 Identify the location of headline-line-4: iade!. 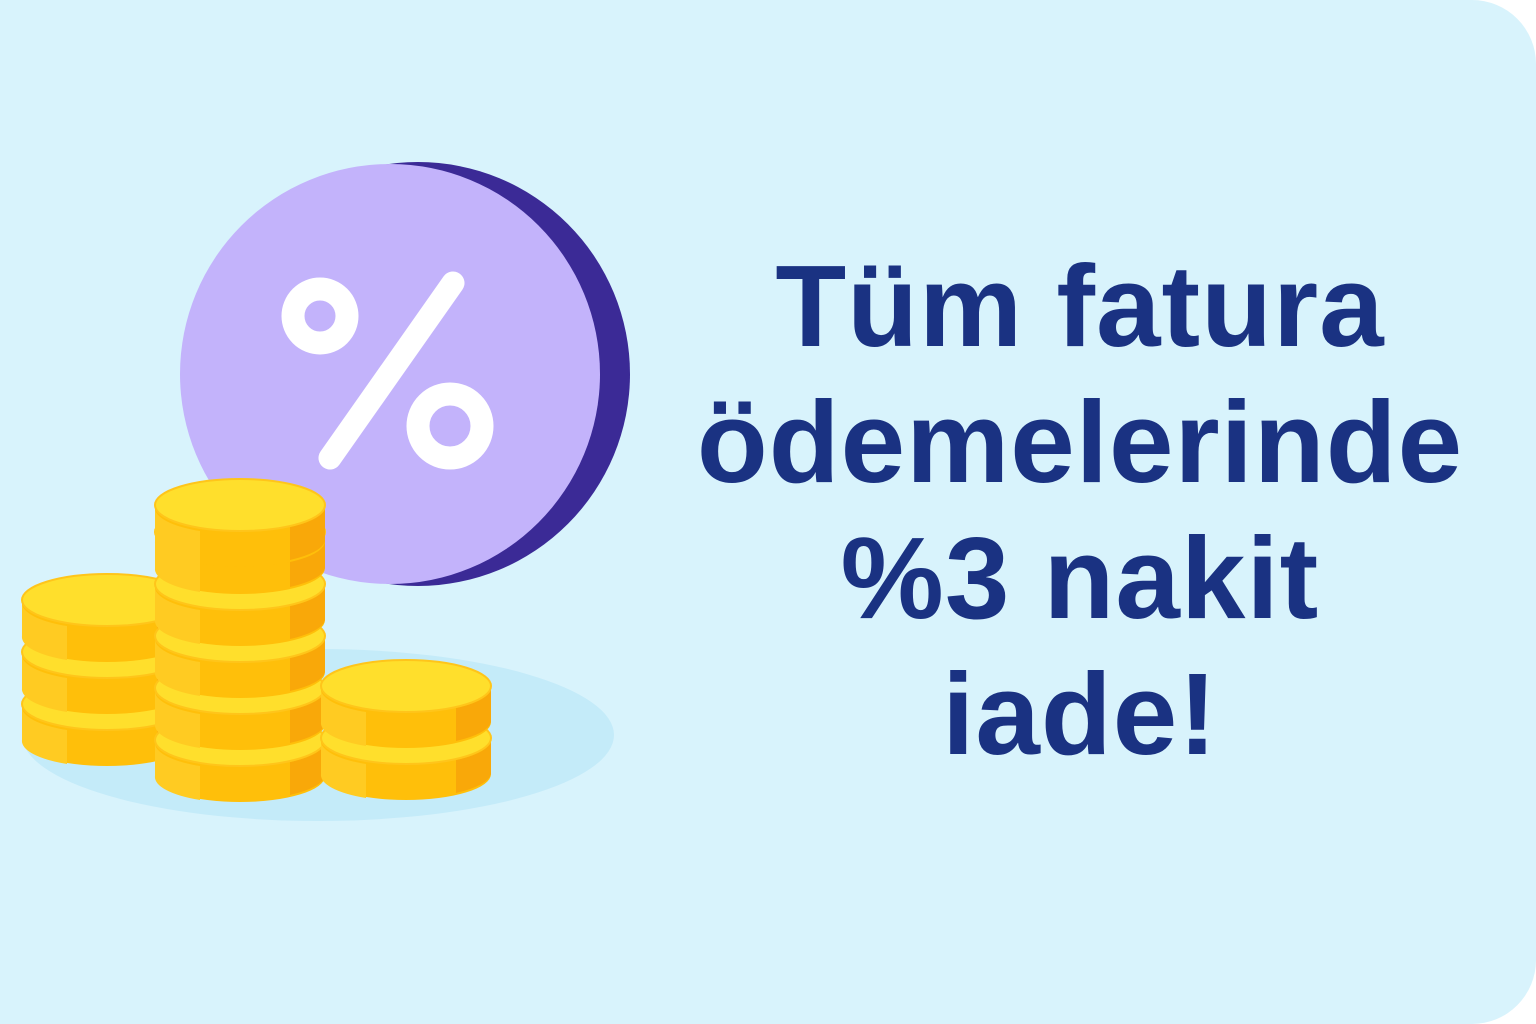
(1080, 714).